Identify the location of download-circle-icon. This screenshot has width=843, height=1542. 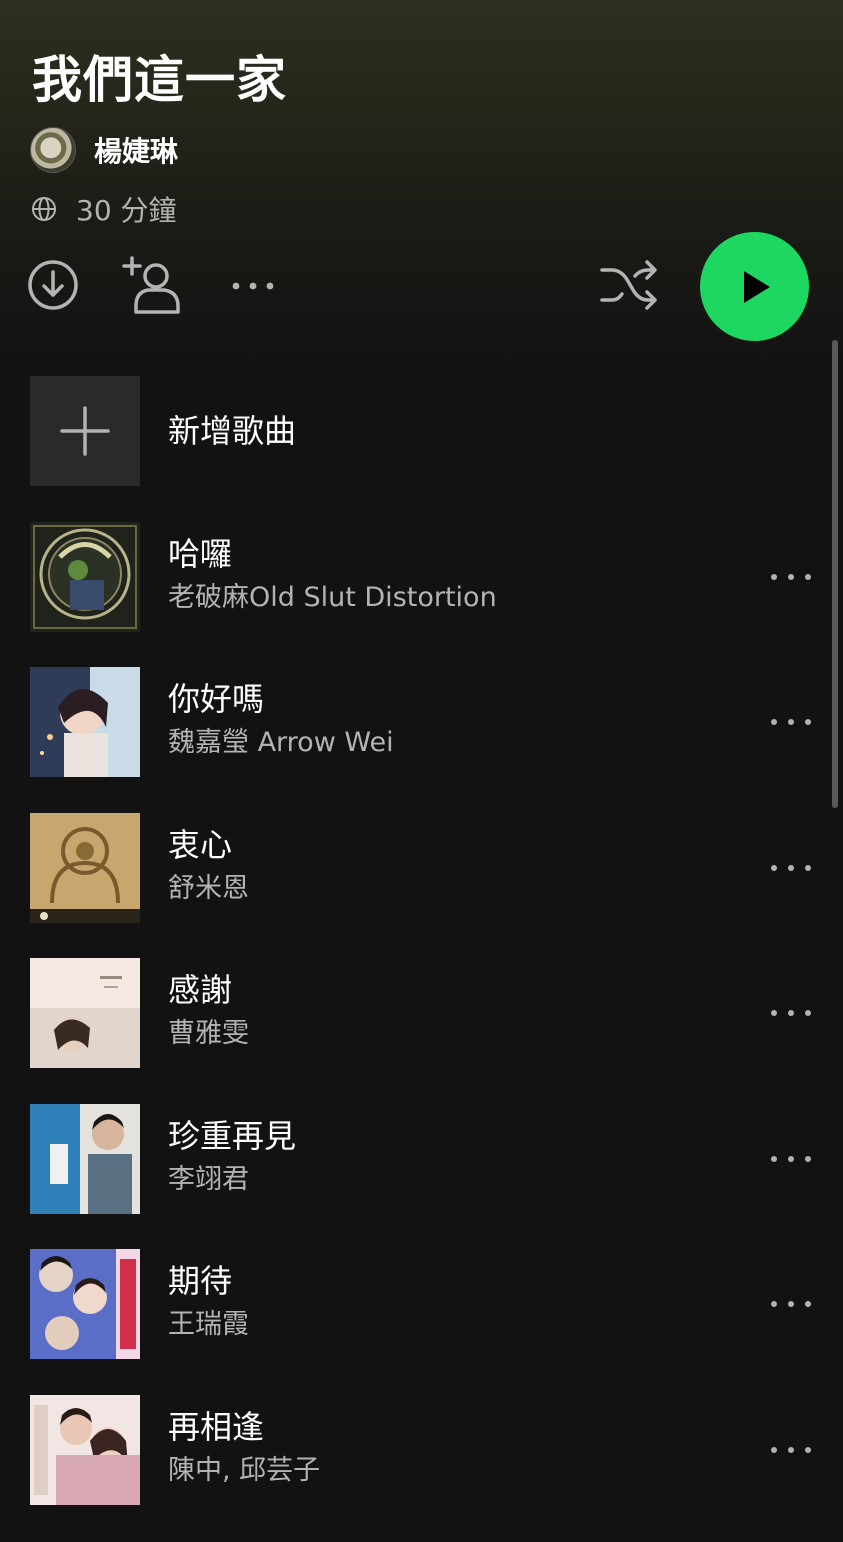
(53, 285).